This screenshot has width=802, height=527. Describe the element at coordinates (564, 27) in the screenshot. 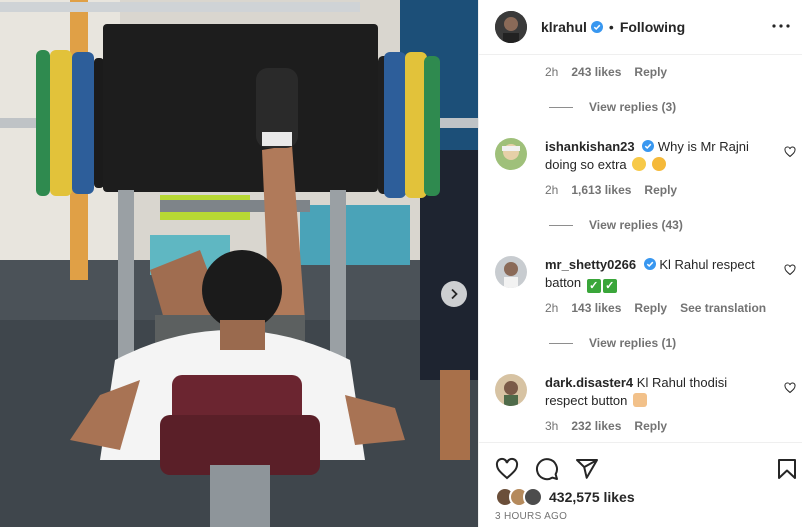

I see `author-username: klrahul` at that location.